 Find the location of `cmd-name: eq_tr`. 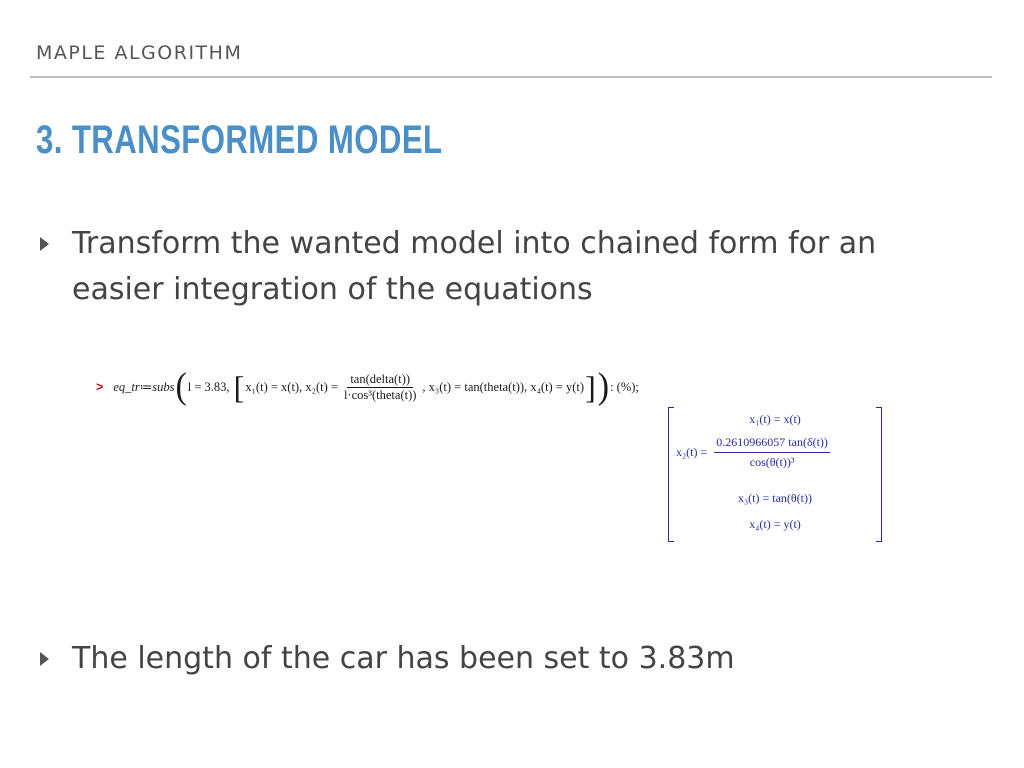

cmd-name: eq_tr is located at coordinates (126, 386).